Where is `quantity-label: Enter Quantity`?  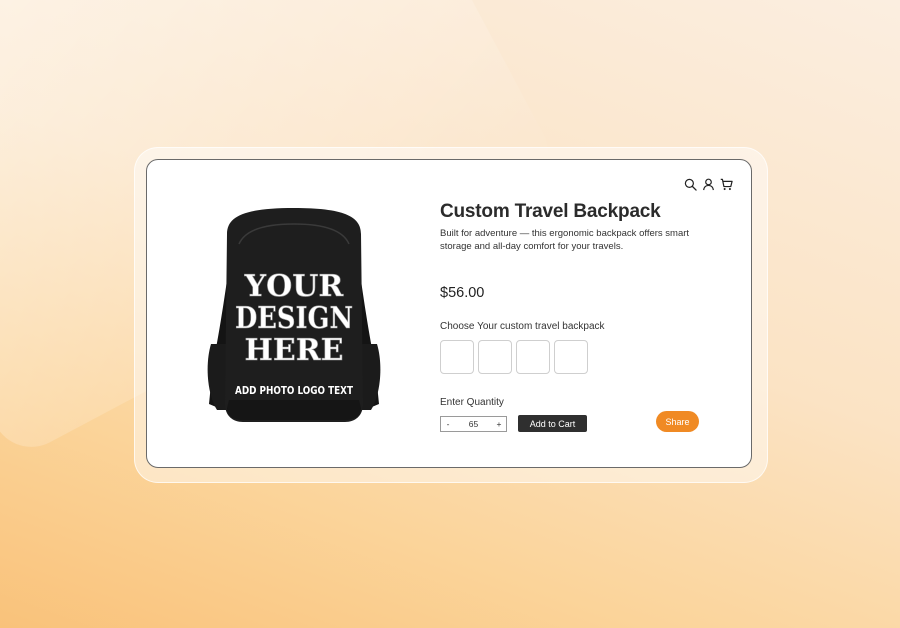
quantity-label: Enter Quantity is located at coordinates (472, 402).